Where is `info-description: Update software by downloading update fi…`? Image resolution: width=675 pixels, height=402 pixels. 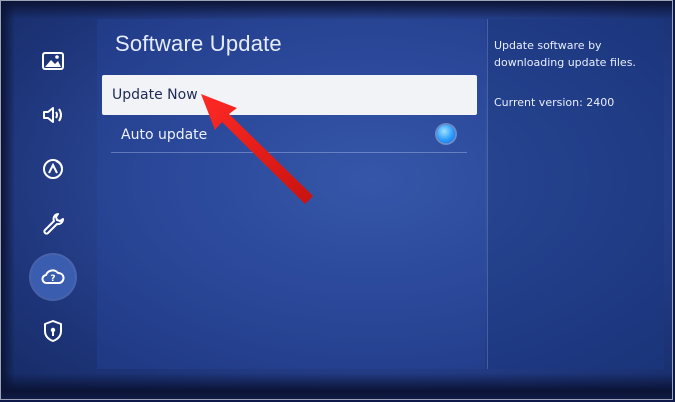 info-description: Update software by downloading update fi… is located at coordinates (565, 54).